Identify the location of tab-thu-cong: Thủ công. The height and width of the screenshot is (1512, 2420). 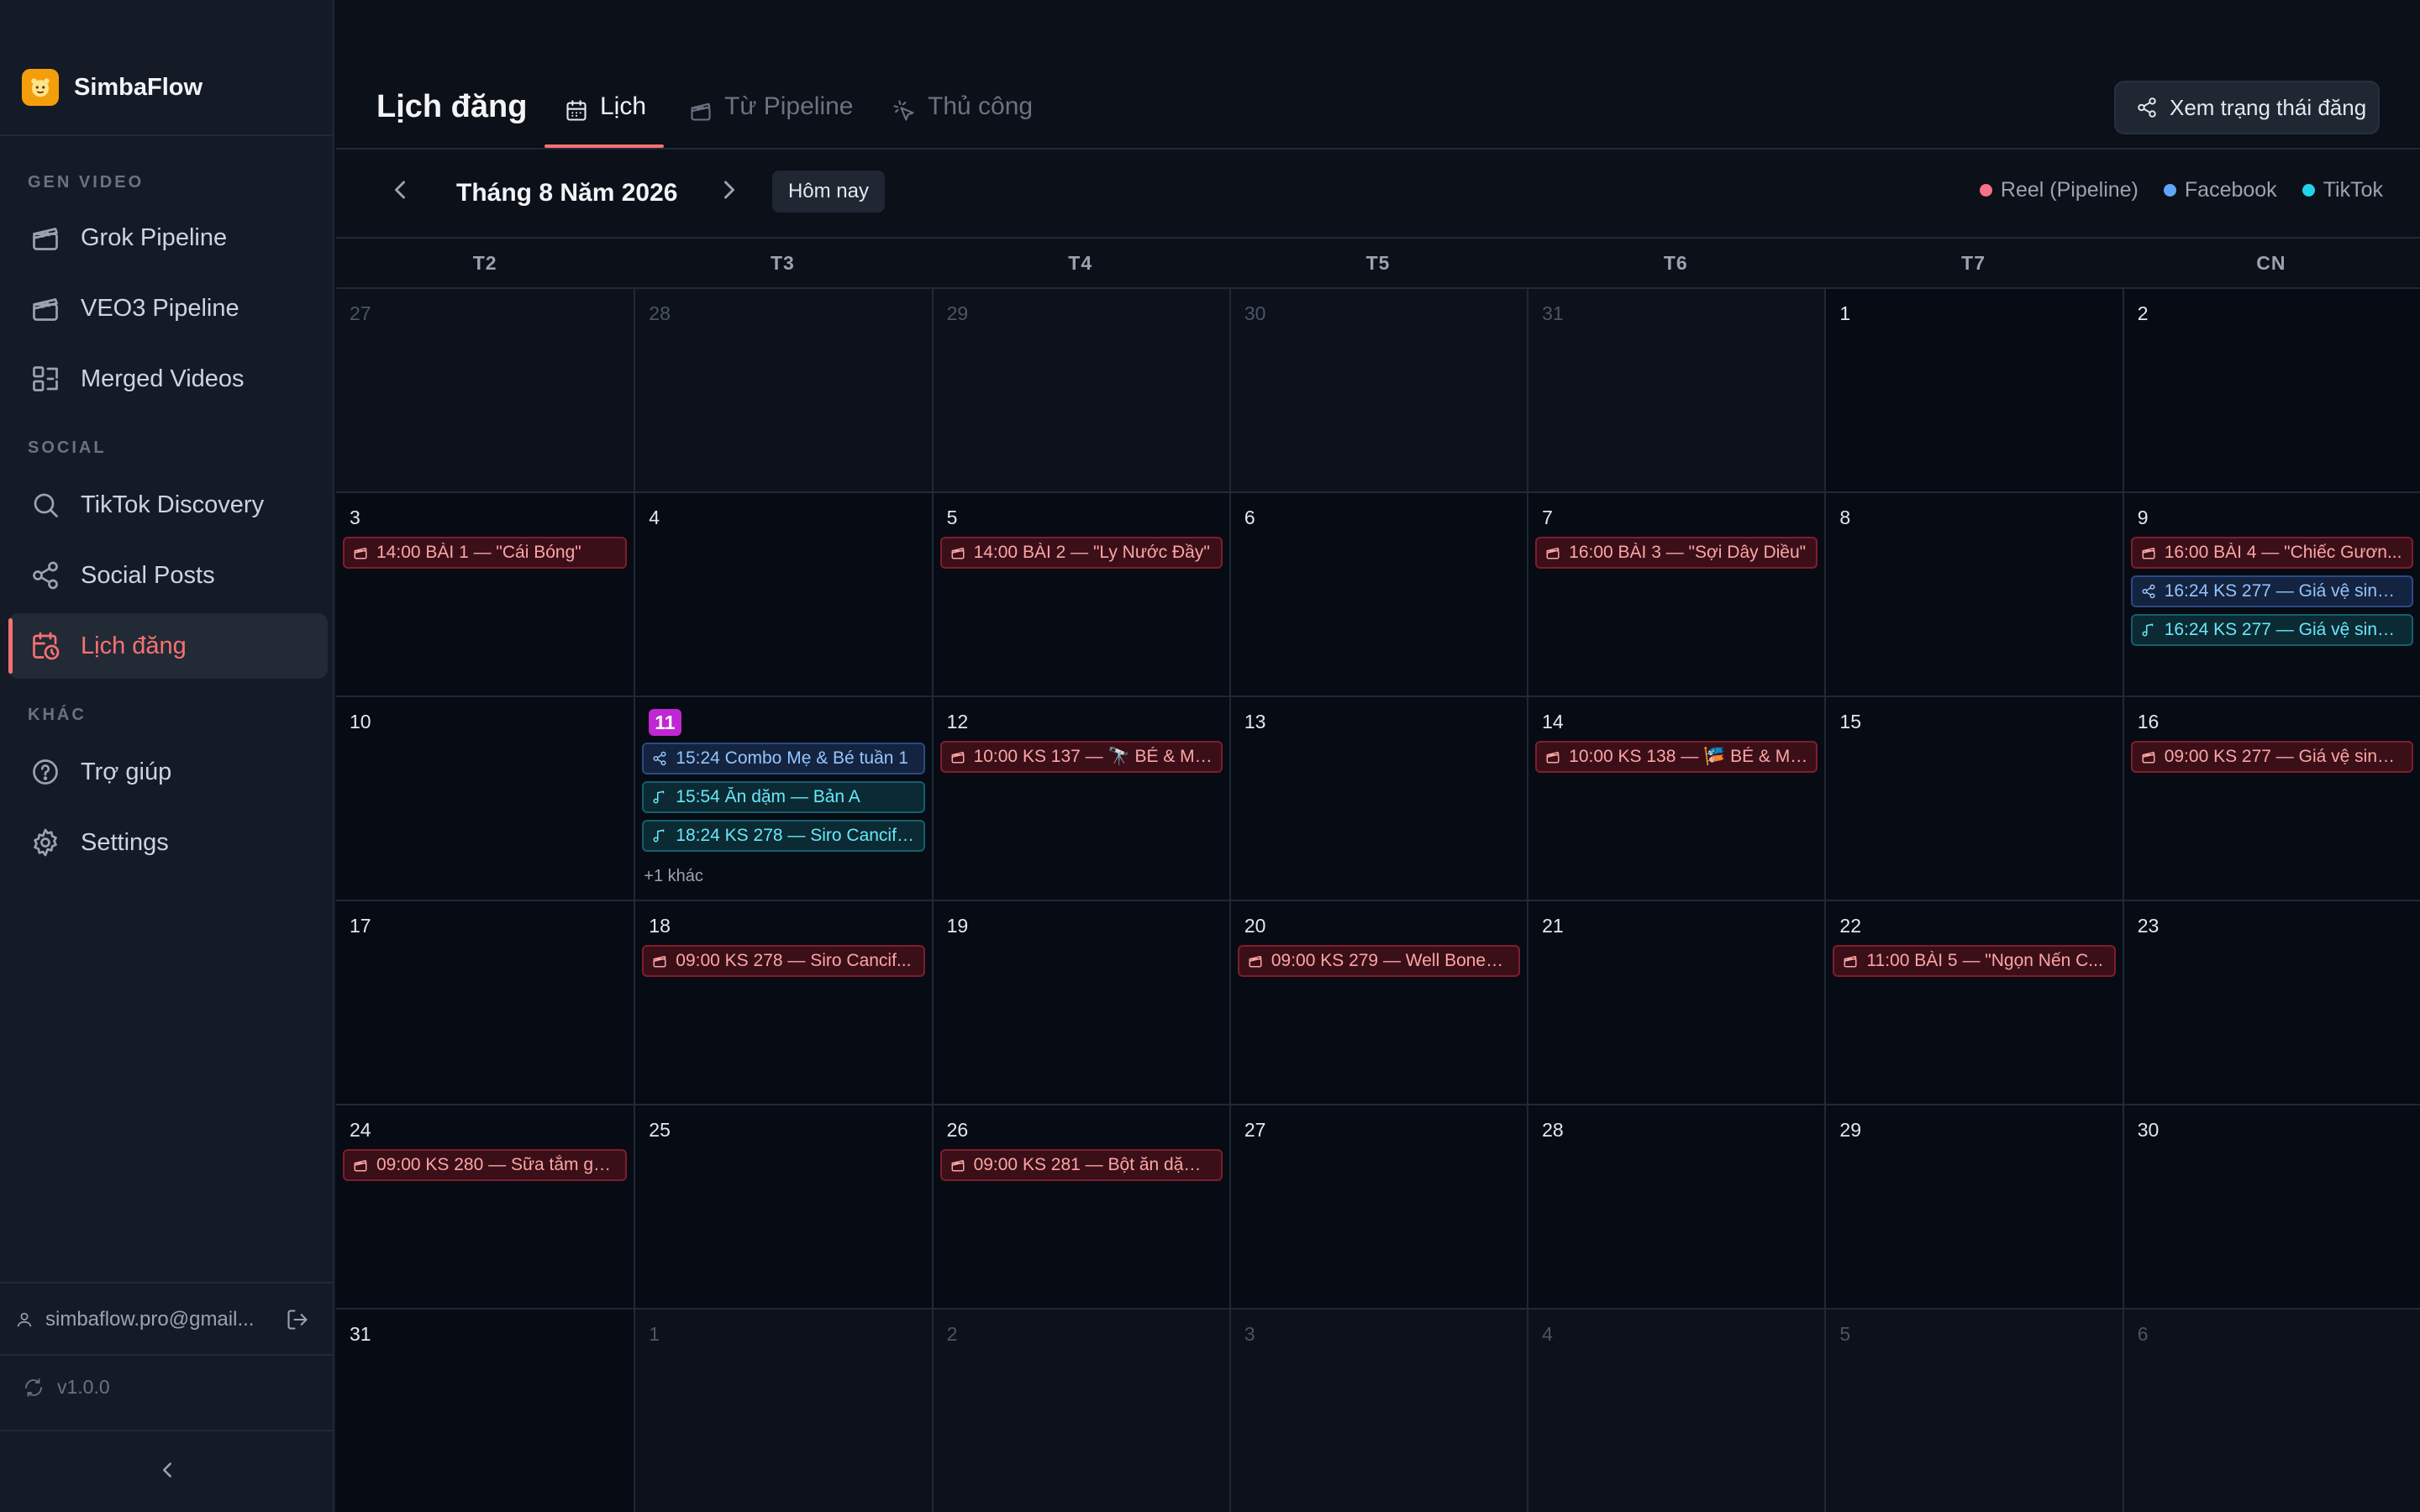
(962, 120).